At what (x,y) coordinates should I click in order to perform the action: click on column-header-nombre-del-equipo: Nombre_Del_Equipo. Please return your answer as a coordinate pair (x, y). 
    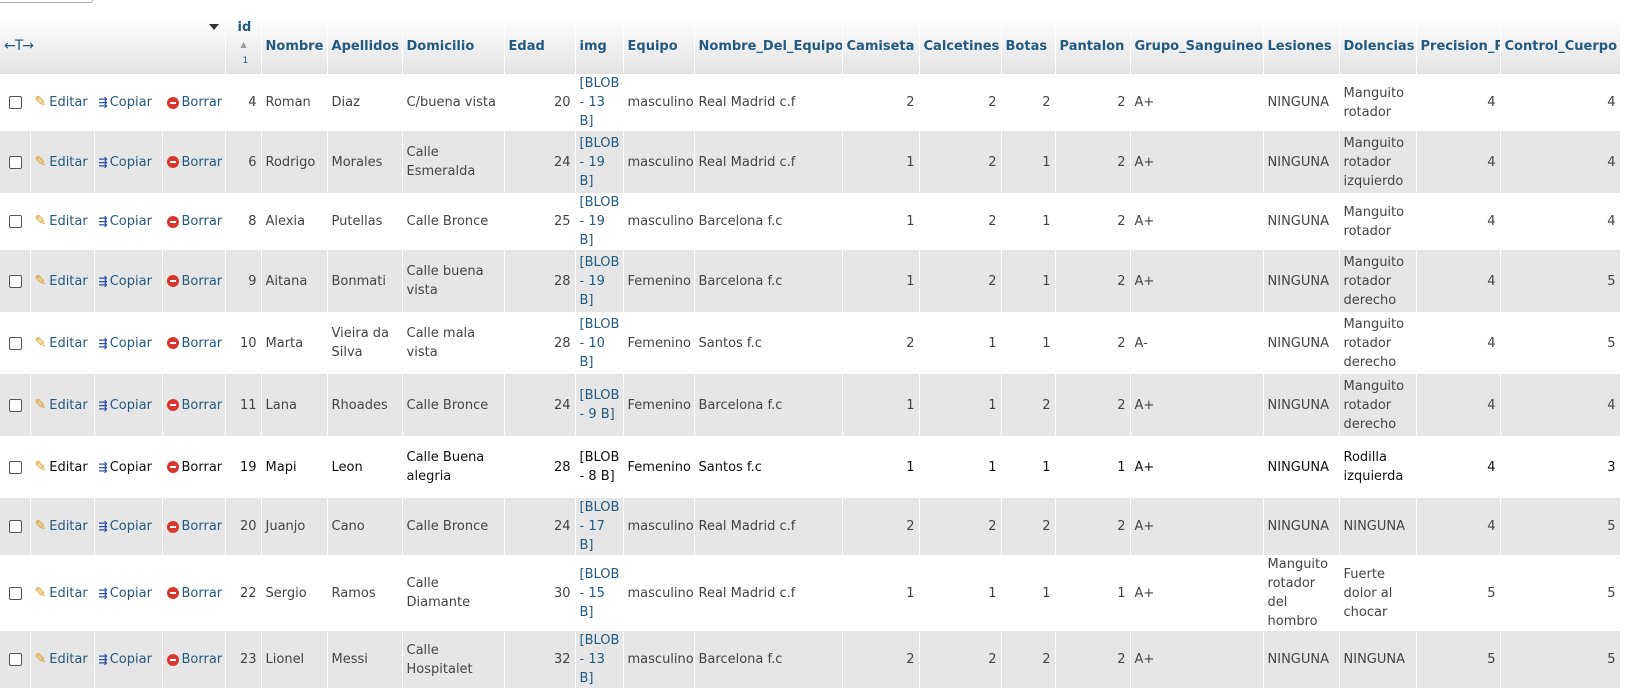
    Looking at the image, I should click on (768, 46).